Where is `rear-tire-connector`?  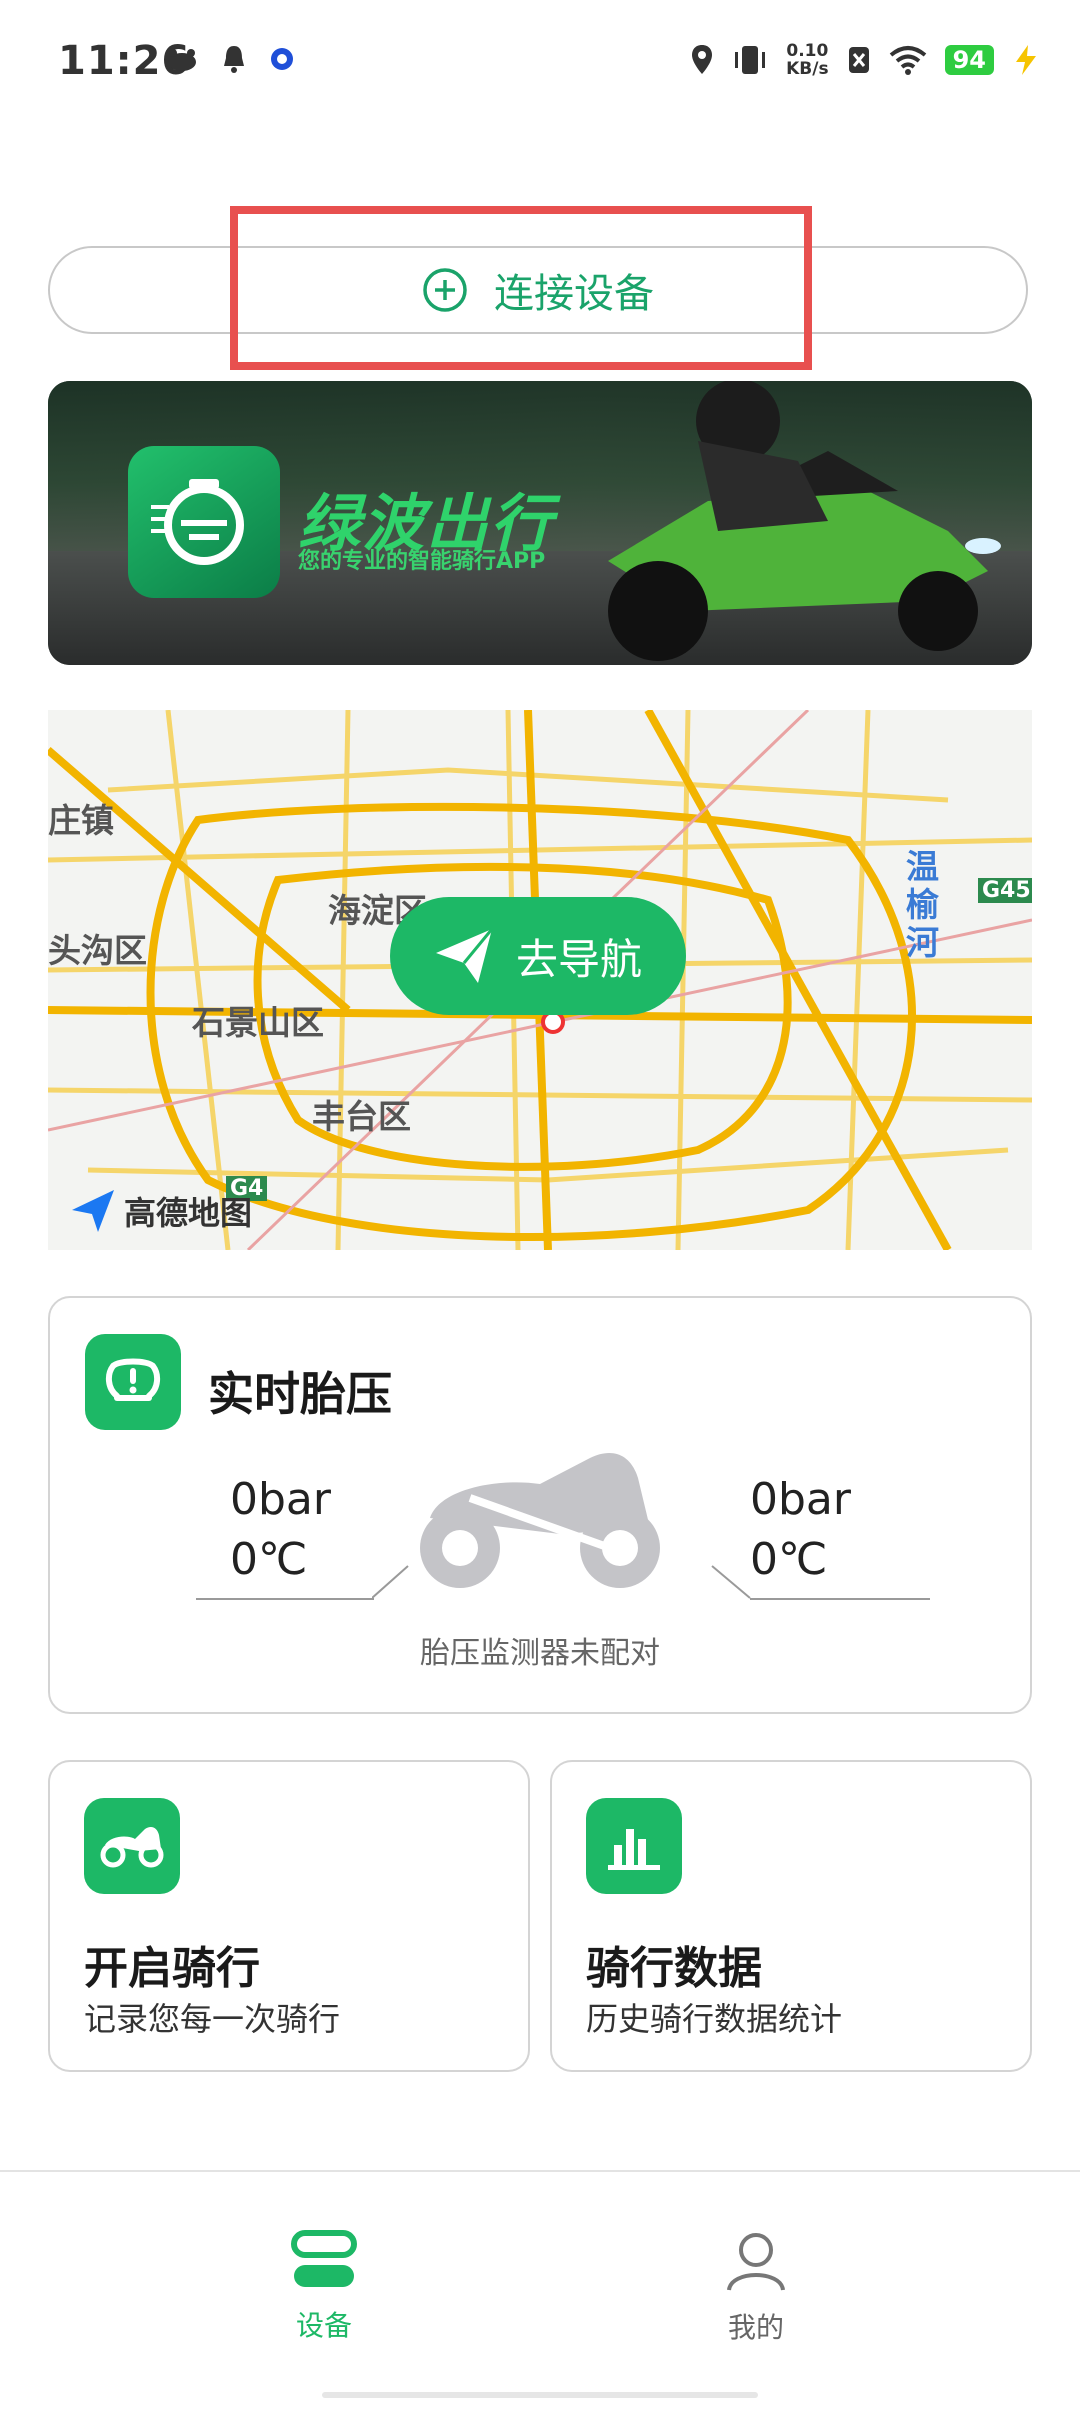 rear-tire-connector is located at coordinates (731, 1582).